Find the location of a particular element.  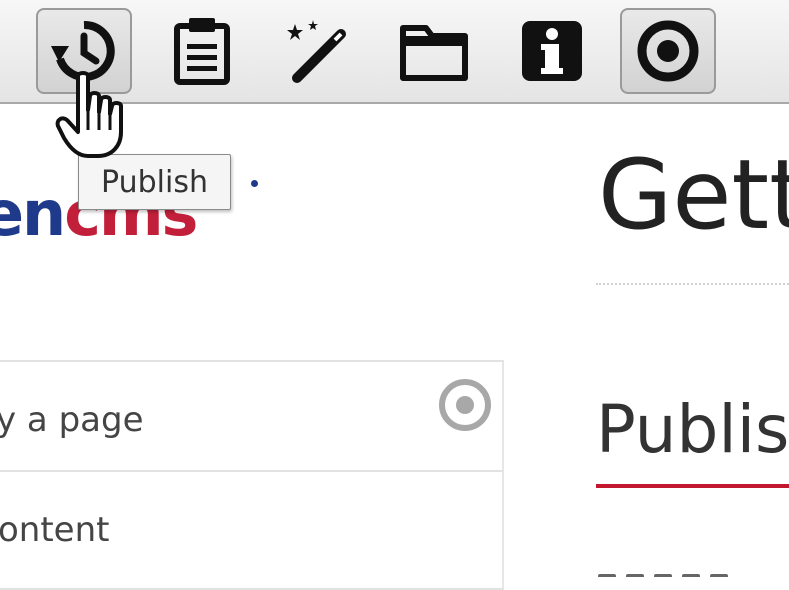

folder-button is located at coordinates (434, 51).